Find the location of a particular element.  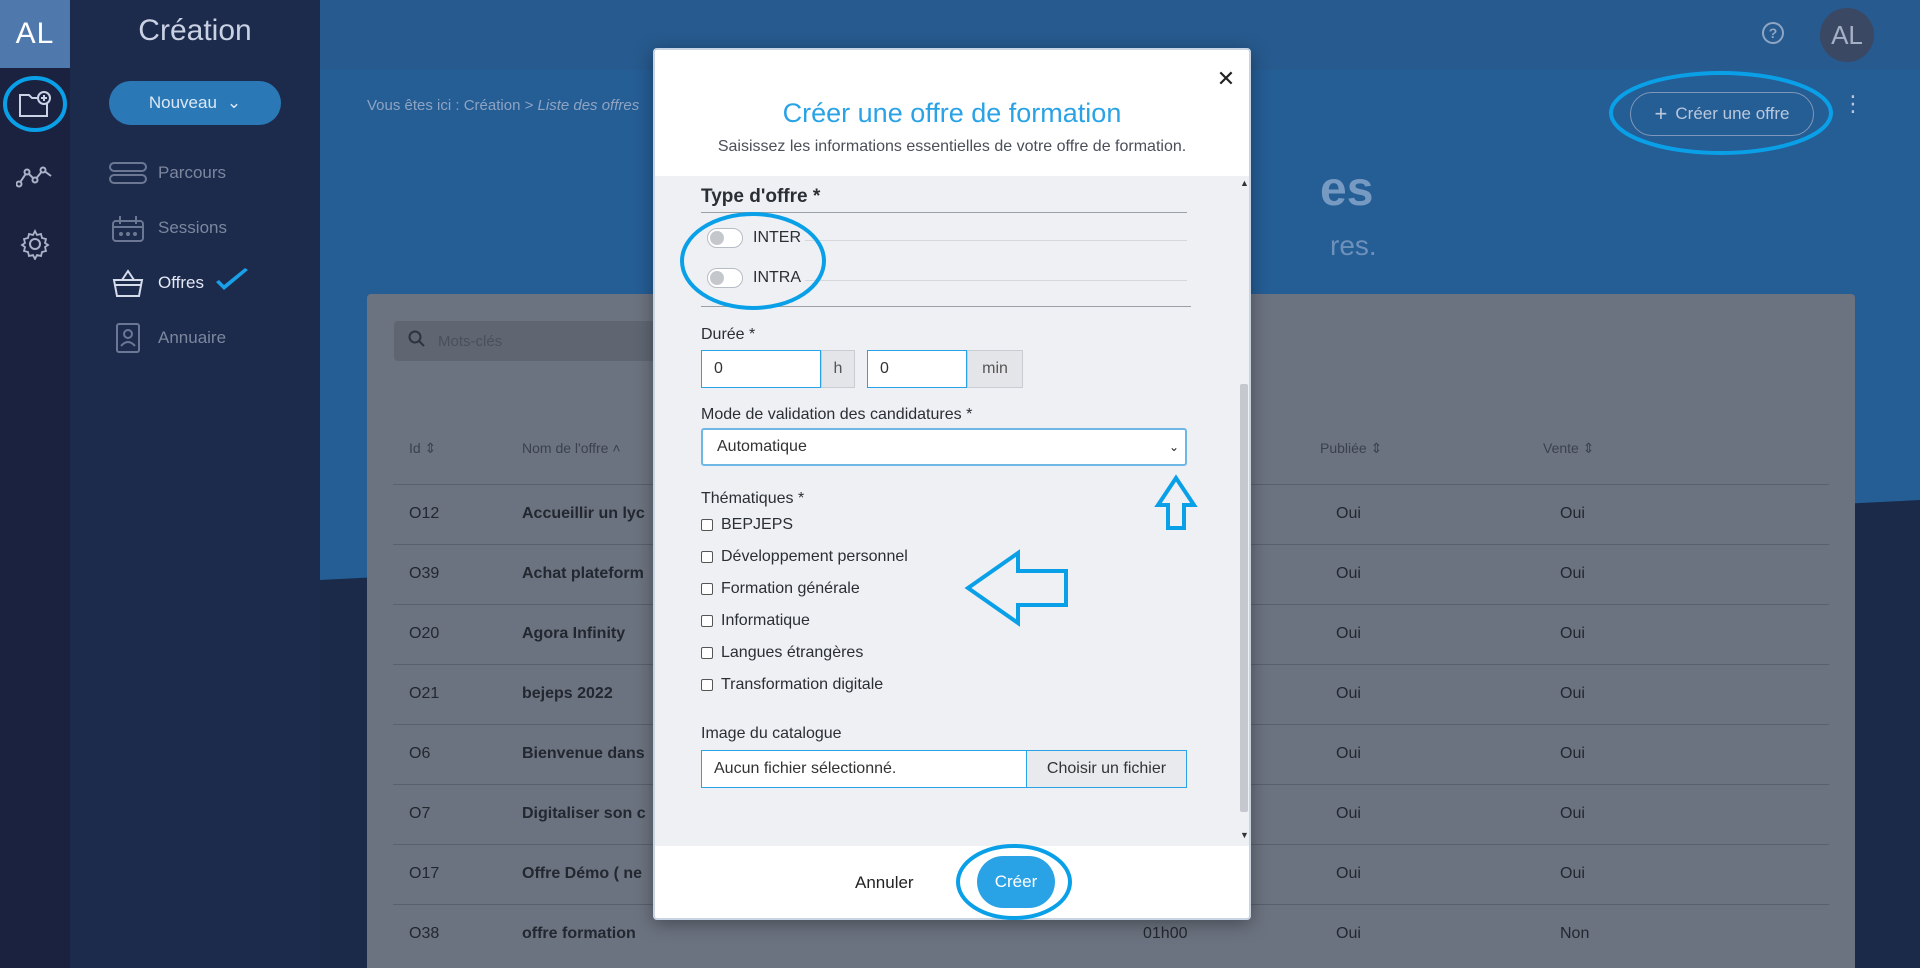

sidebar-item-sessions: Sessions is located at coordinates (167, 228).